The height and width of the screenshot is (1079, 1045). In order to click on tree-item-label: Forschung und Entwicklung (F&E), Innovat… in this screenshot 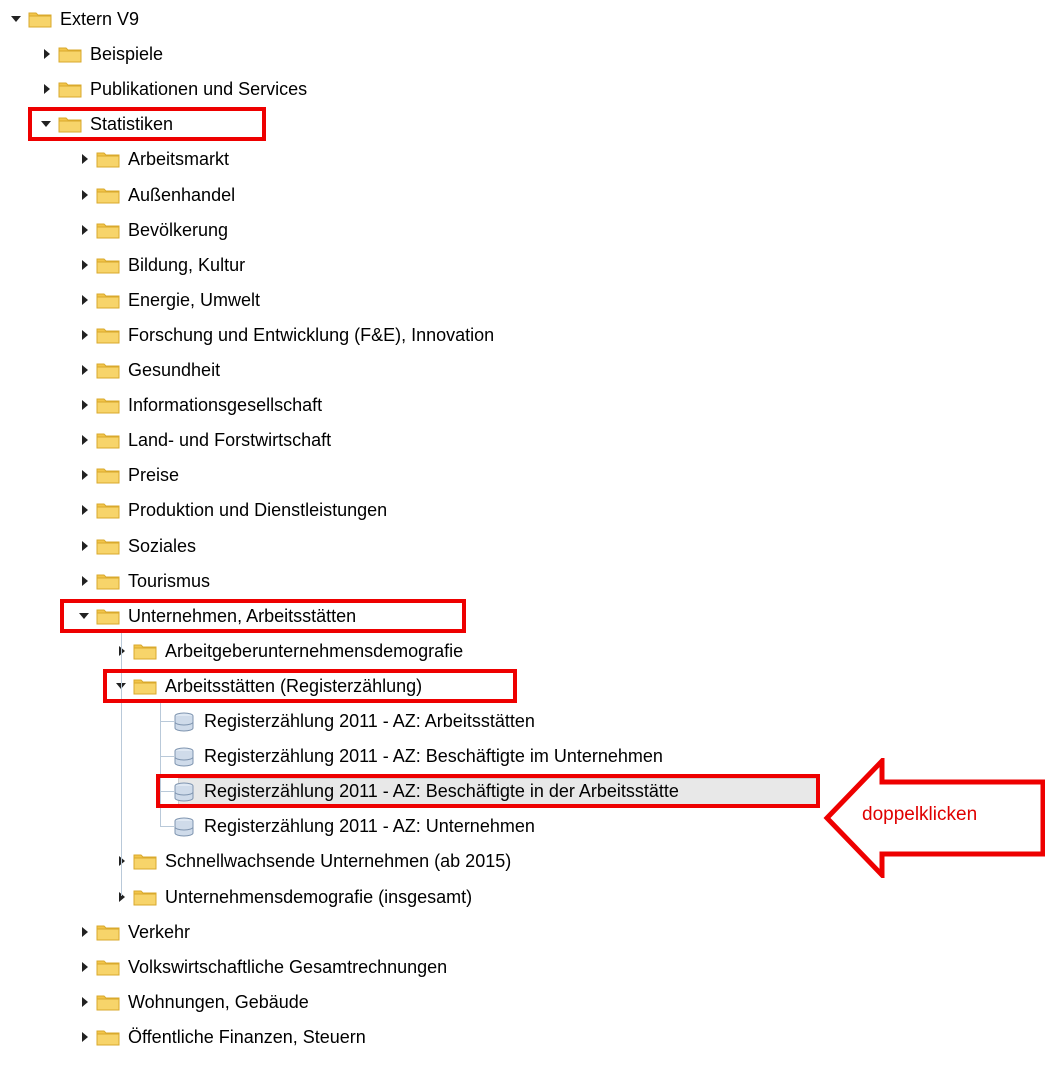, I will do `click(311, 334)`.